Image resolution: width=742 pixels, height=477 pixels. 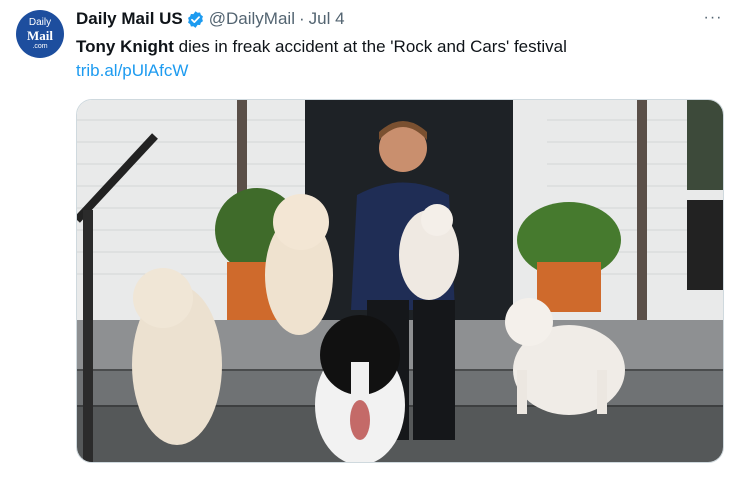 What do you see at coordinates (713, 18) in the screenshot?
I see `more-options-icon: ···` at bounding box center [713, 18].